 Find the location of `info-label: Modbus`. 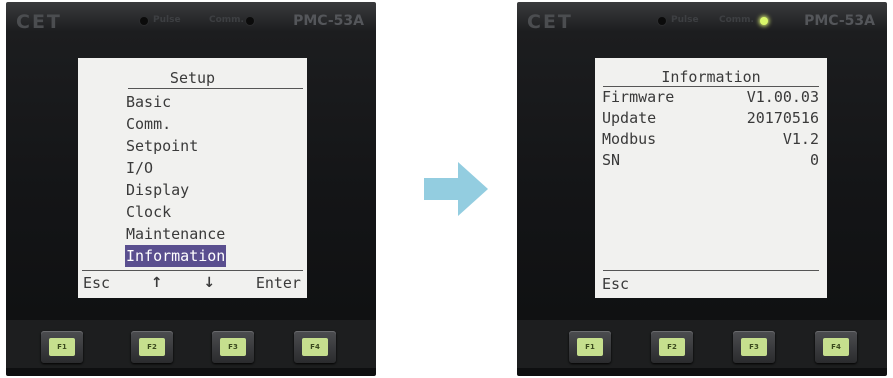

info-label: Modbus is located at coordinates (629, 139).